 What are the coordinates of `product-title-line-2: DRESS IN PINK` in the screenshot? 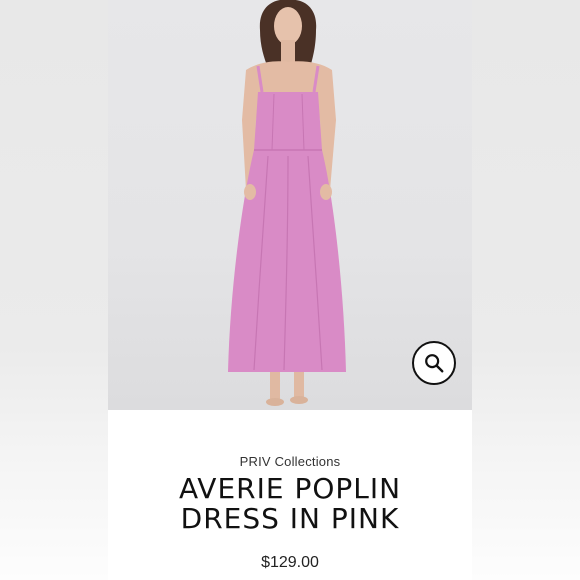 It's located at (290, 518).